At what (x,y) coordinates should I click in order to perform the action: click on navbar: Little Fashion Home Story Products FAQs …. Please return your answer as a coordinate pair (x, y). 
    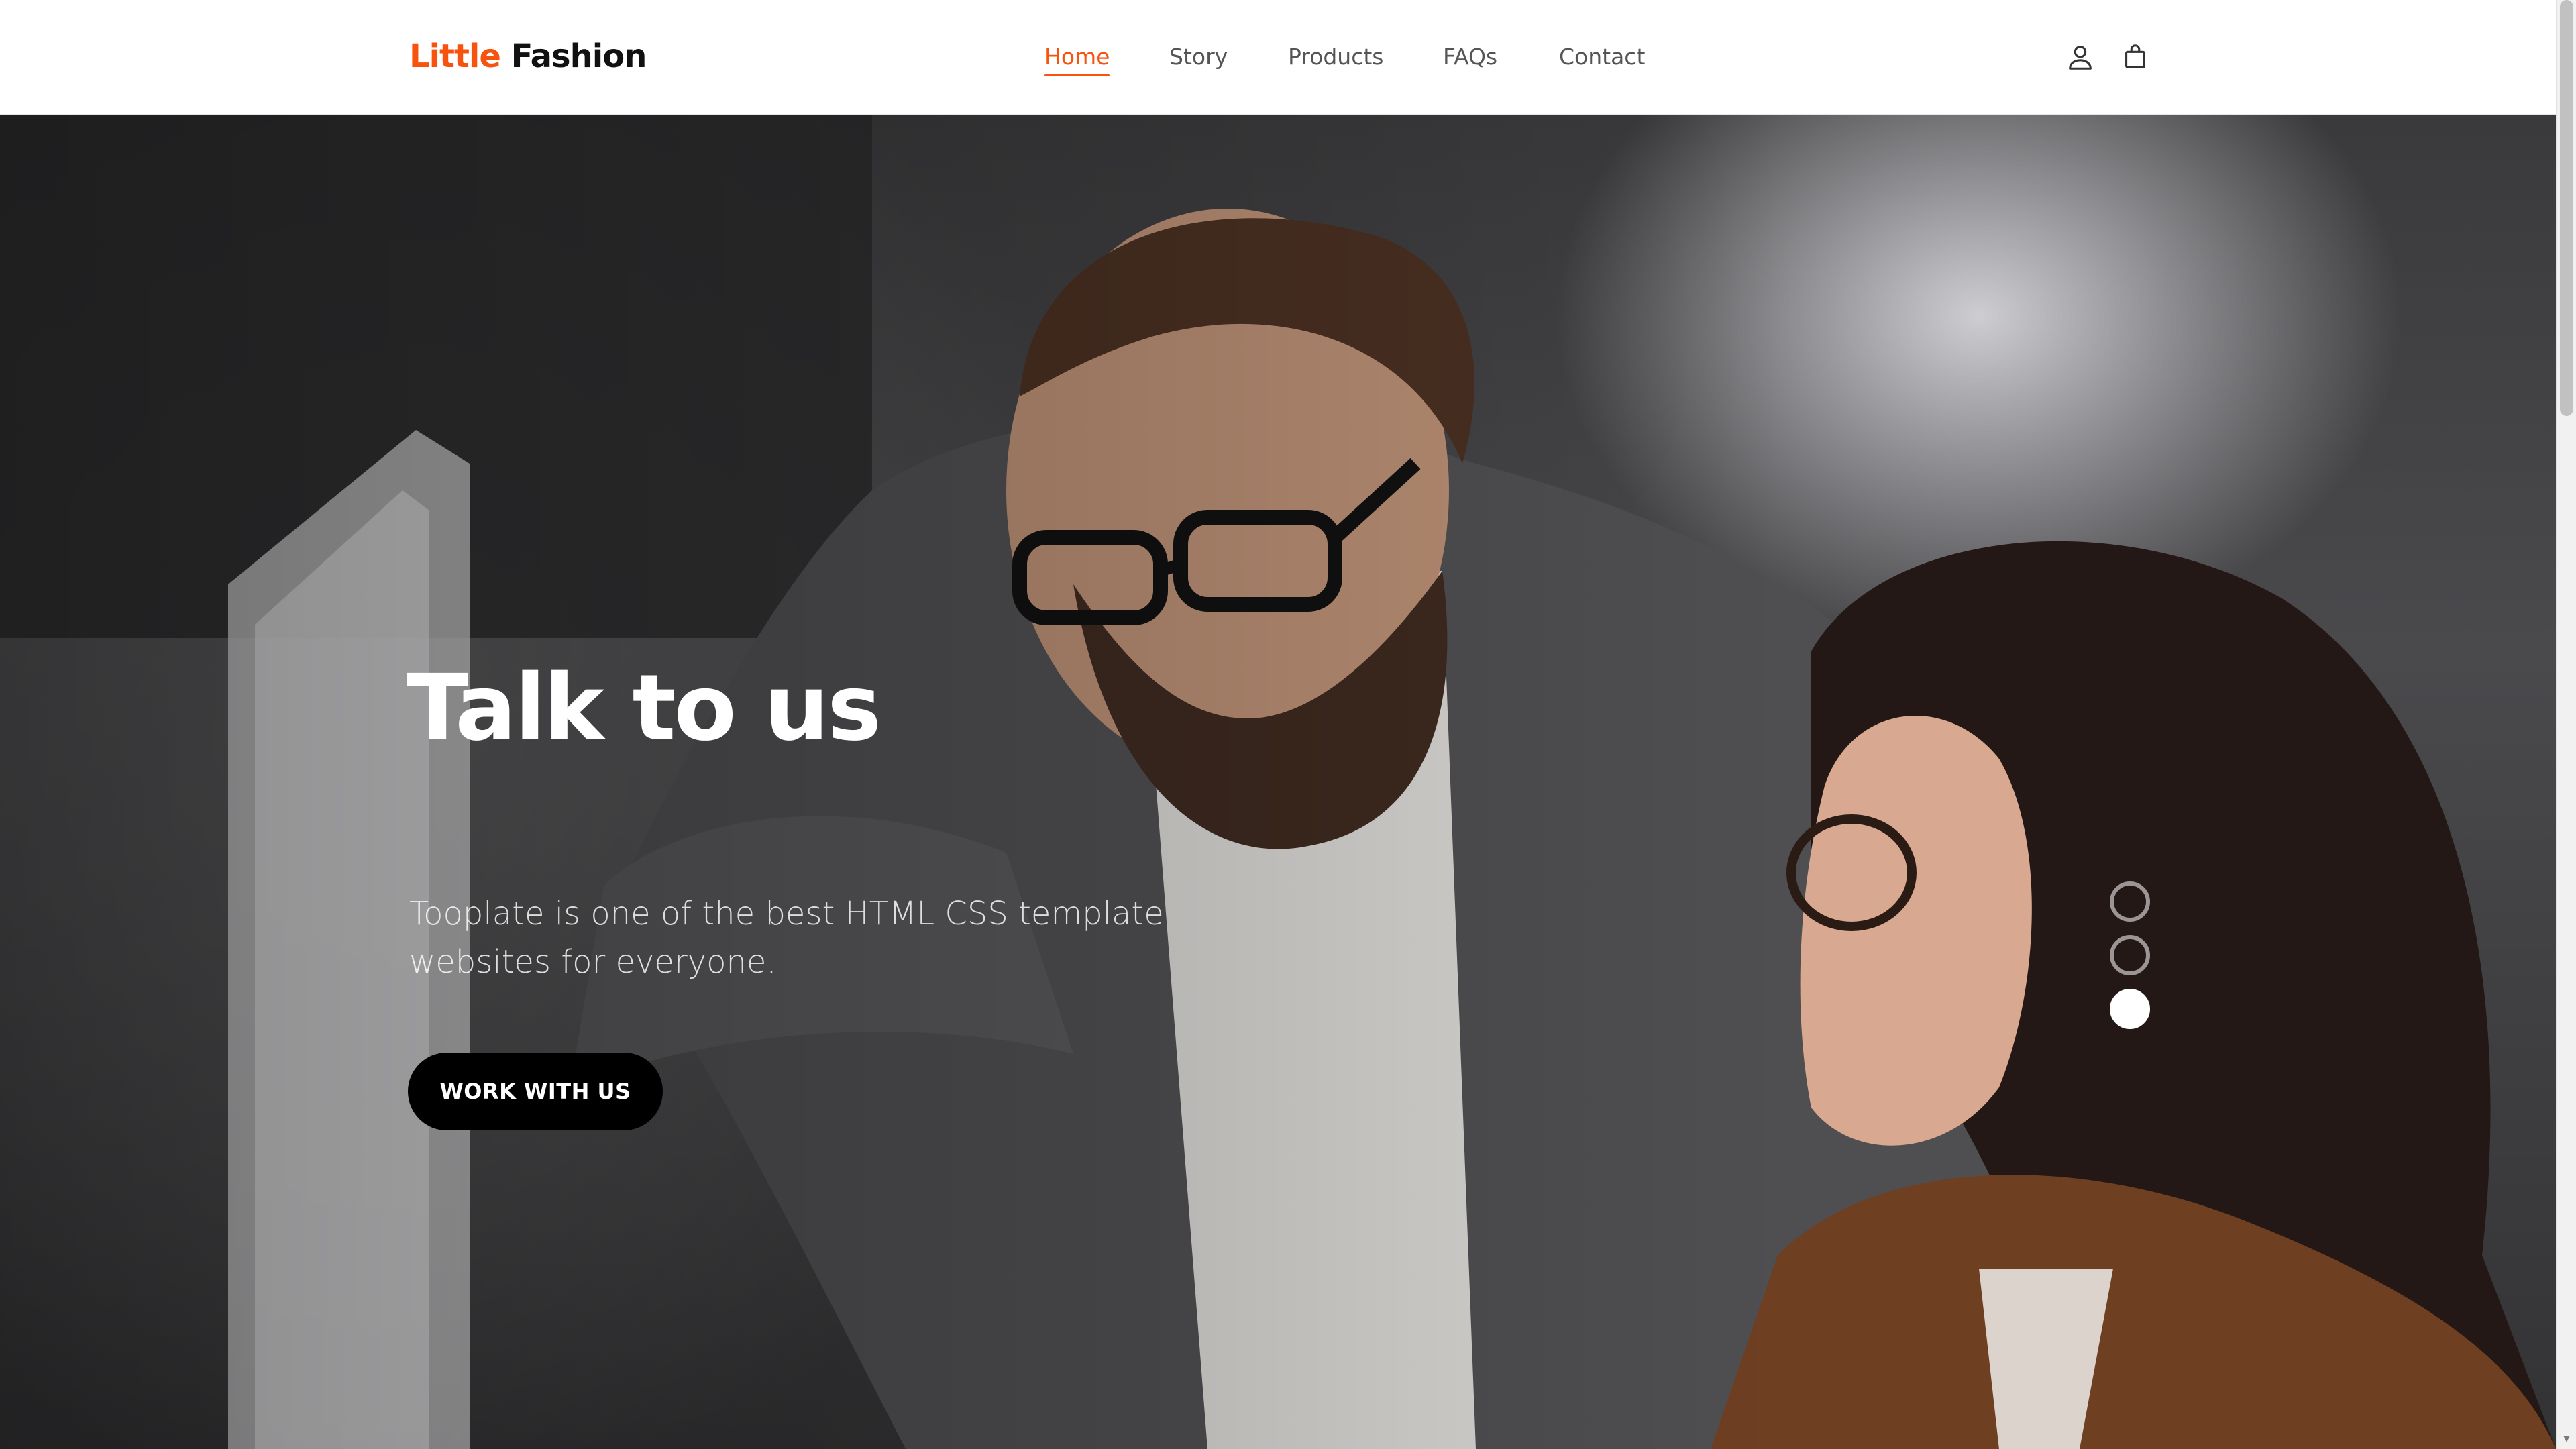
    Looking at the image, I should click on (1278, 57).